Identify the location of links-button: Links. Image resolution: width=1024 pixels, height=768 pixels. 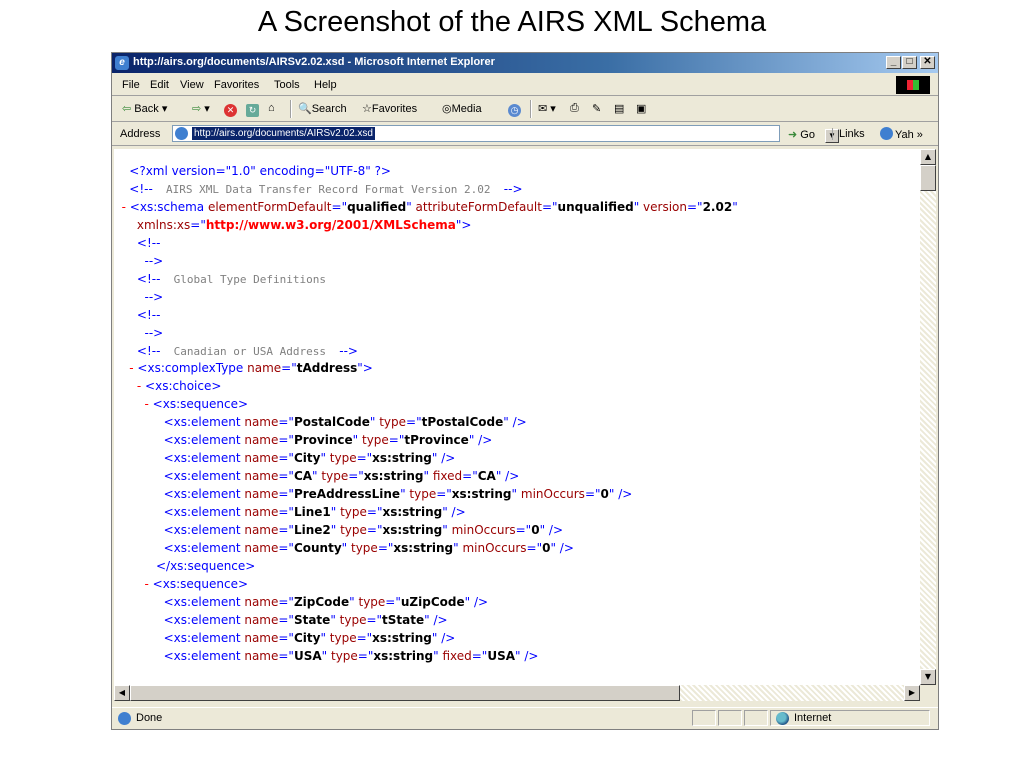
(848, 134).